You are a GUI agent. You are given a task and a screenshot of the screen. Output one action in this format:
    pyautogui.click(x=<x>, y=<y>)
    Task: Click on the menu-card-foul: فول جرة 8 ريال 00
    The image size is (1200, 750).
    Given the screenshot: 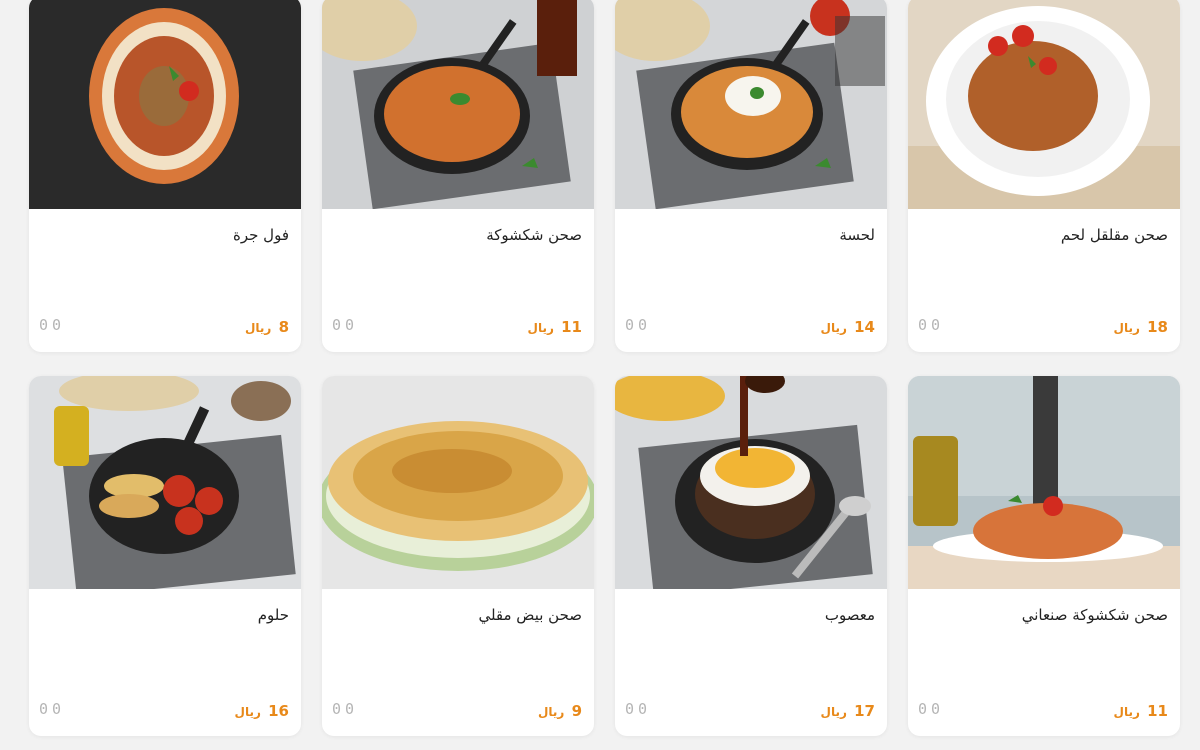 What is the action you would take?
    pyautogui.click(x=165, y=176)
    